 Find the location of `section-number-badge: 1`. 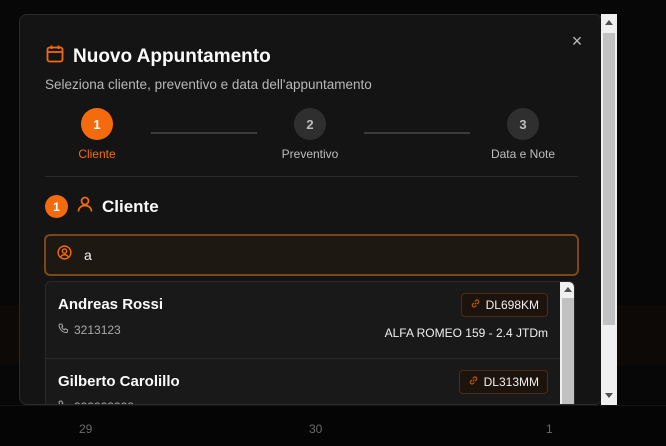

section-number-badge: 1 is located at coordinates (56, 206).